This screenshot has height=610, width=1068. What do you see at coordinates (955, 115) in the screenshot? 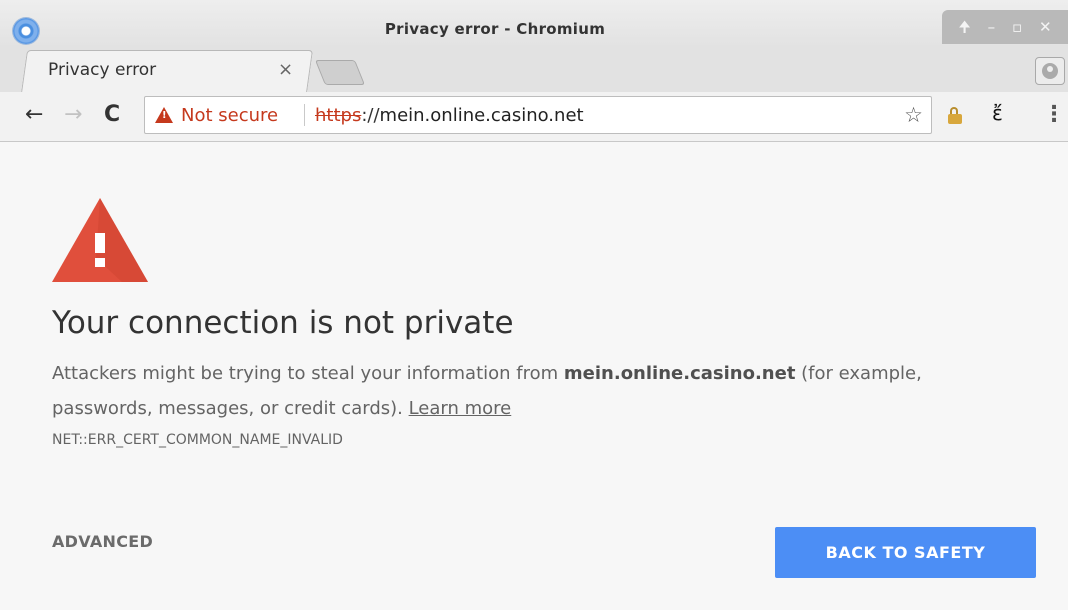
I see `lock-extension-icon` at bounding box center [955, 115].